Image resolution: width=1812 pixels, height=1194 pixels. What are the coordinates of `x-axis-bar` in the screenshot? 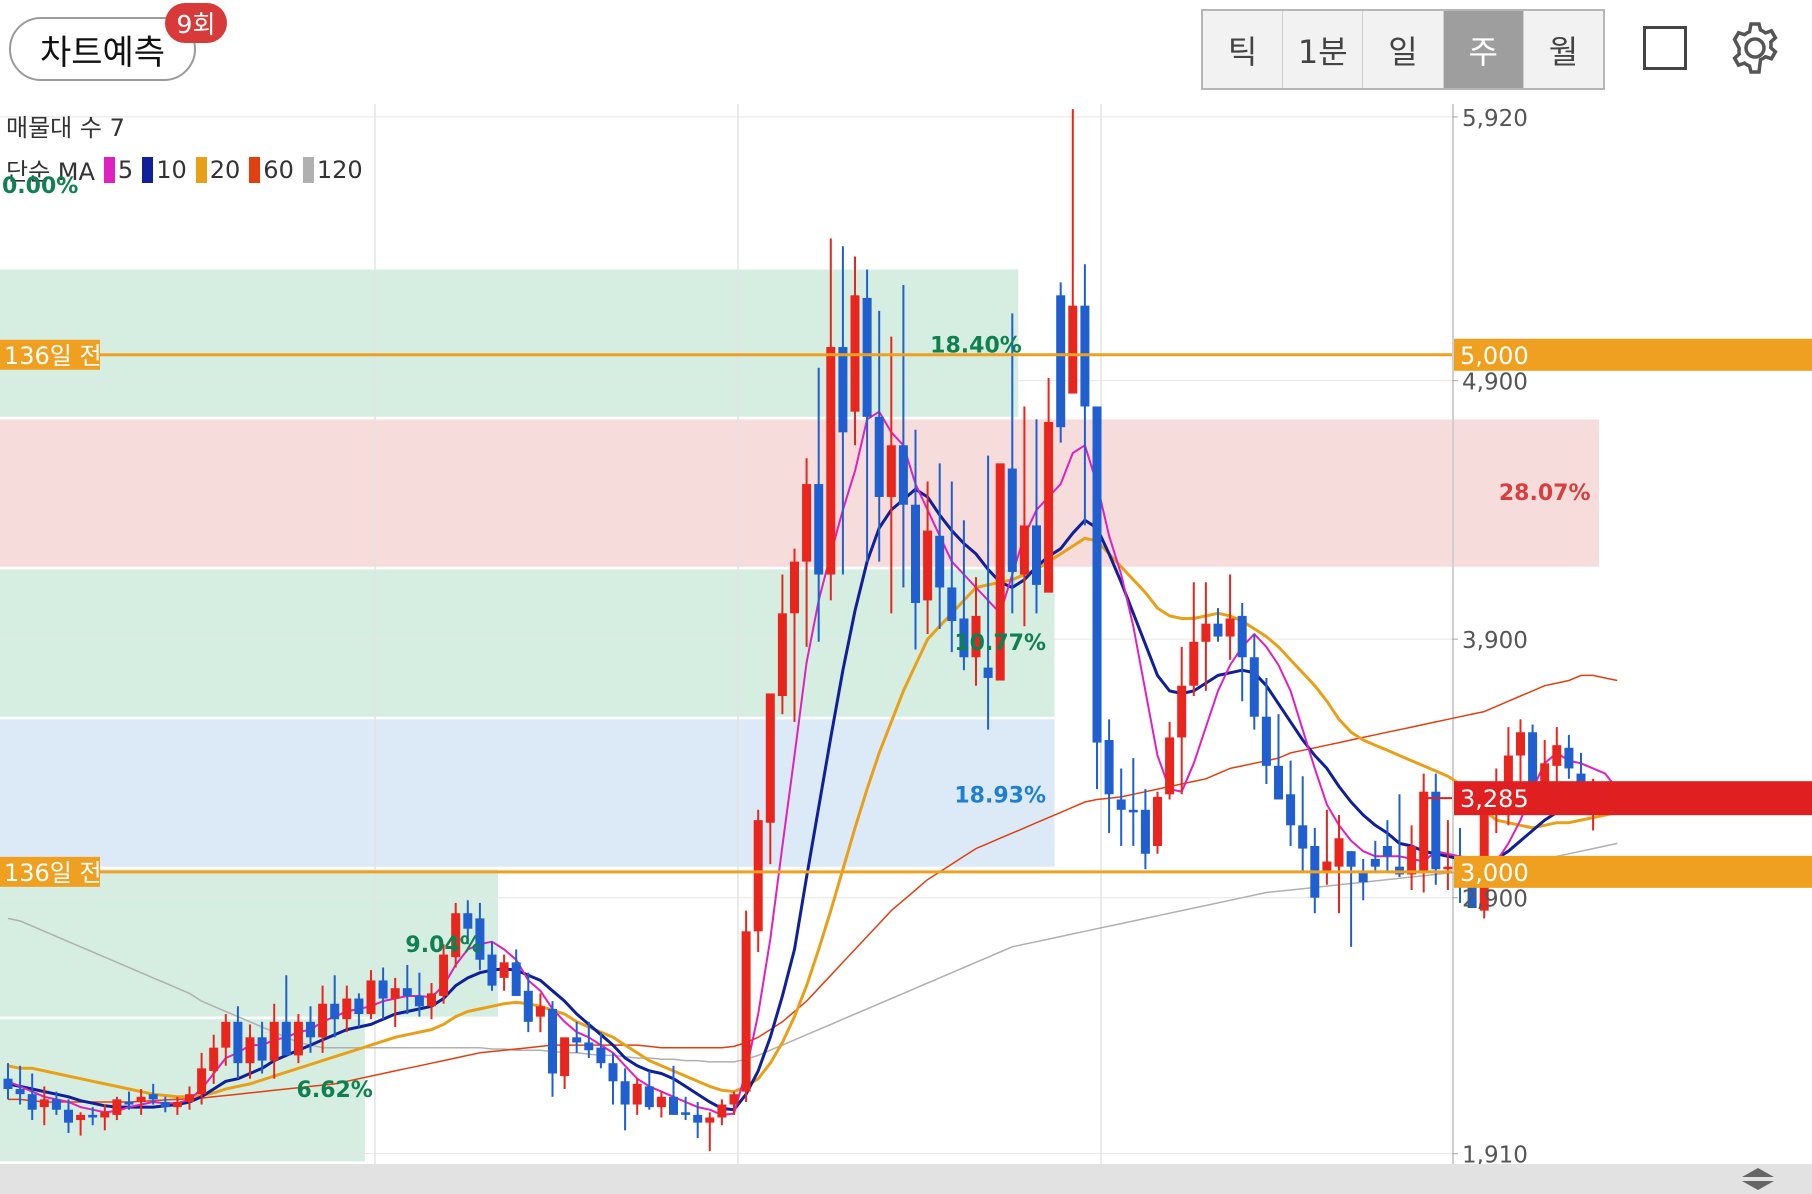 It's located at (906, 1179).